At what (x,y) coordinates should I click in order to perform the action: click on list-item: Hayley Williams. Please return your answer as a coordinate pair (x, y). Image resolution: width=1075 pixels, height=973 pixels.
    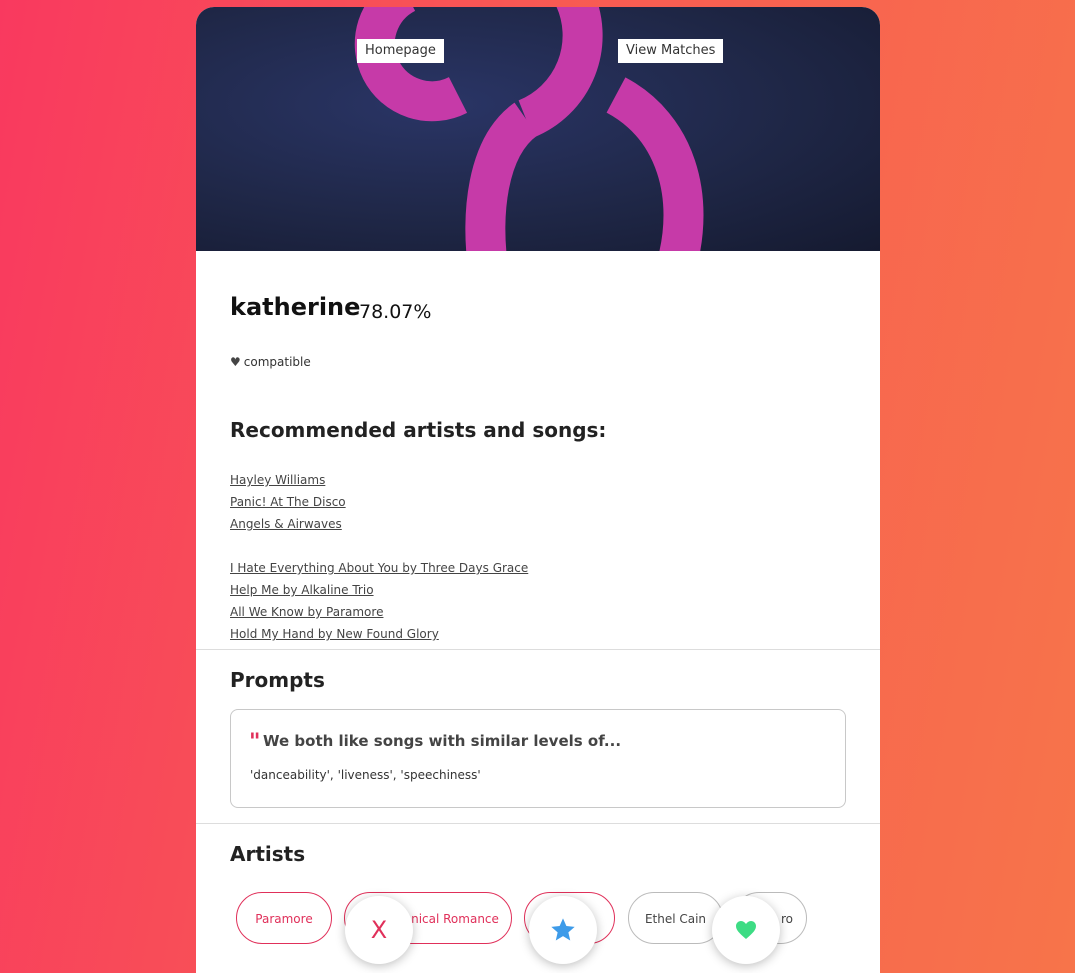
    Looking at the image, I should click on (379, 480).